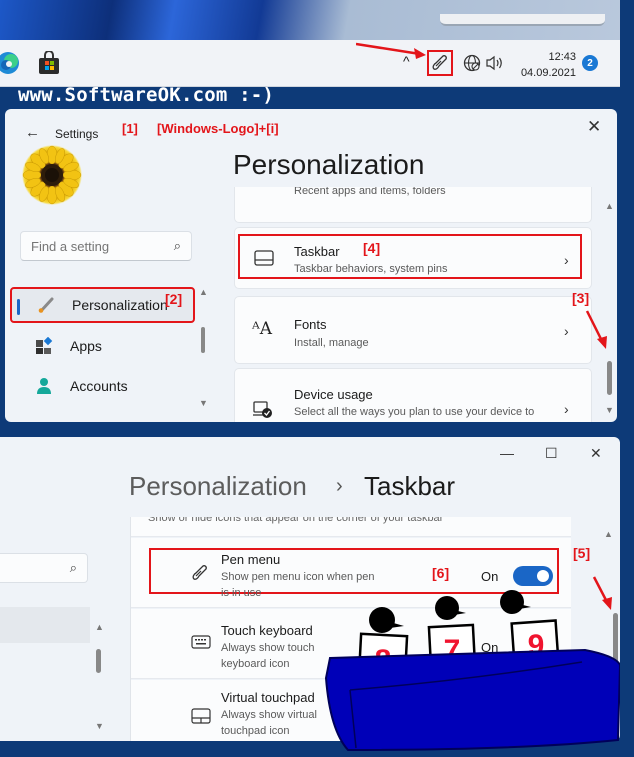  Describe the element at coordinates (201, 644) in the screenshot. I see `keyboard-icon` at that location.